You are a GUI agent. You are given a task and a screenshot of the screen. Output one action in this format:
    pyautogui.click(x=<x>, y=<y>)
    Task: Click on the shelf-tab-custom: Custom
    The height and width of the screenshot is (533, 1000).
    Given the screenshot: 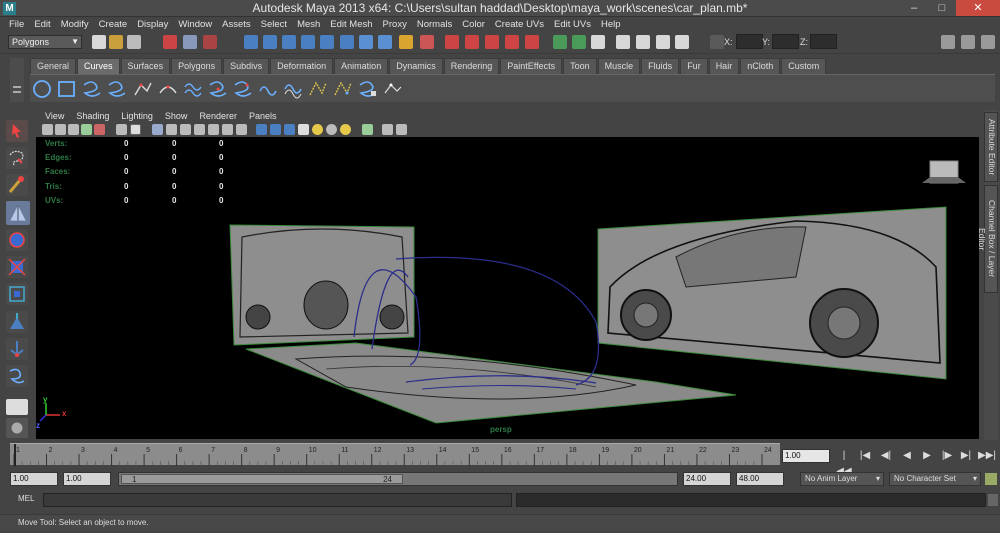 What is the action you would take?
    pyautogui.click(x=804, y=66)
    